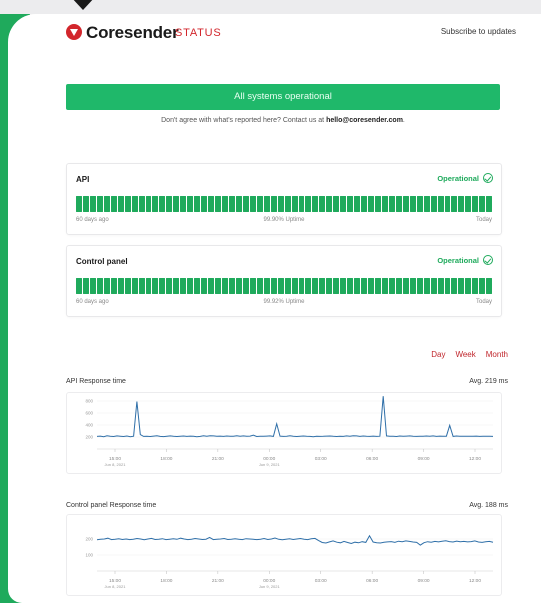 Image resolution: width=541 pixels, height=603 pixels. I want to click on range-month: Month, so click(497, 354).